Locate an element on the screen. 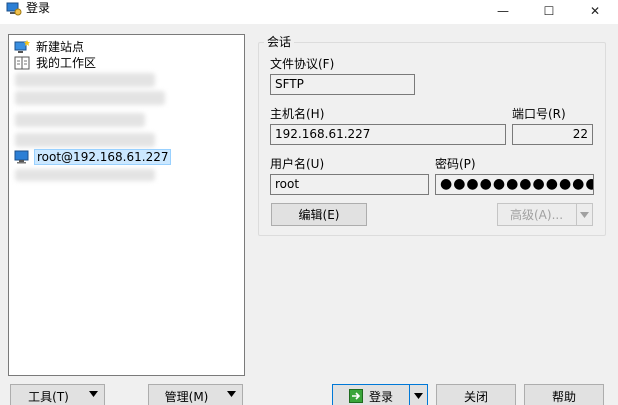 The width and height of the screenshot is (618, 405). port-input: 22 is located at coordinates (552, 134).